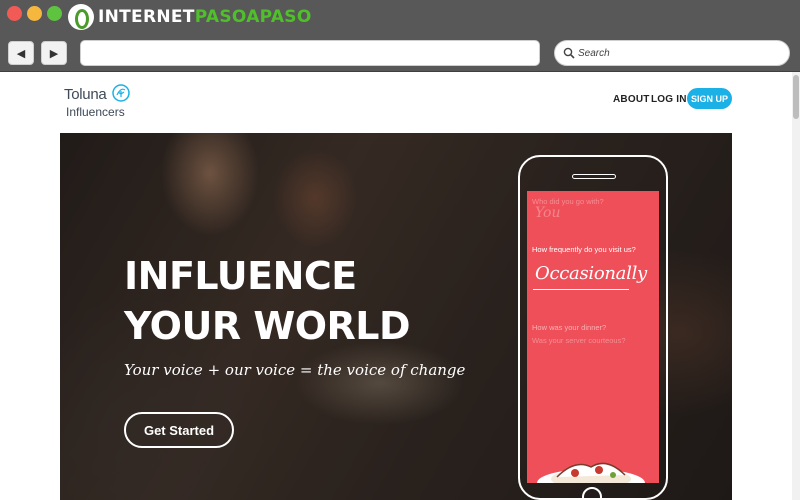  What do you see at coordinates (85, 94) in the screenshot?
I see `logo-wordmark: Toluna` at bounding box center [85, 94].